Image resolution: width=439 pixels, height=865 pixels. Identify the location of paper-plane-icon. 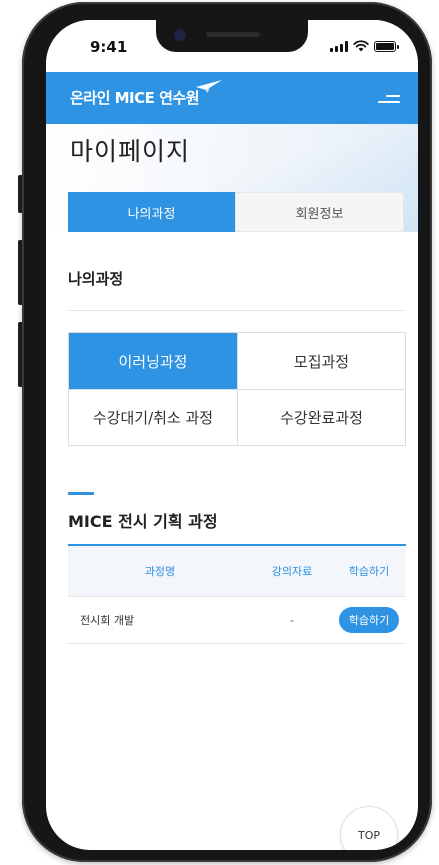
(209, 86).